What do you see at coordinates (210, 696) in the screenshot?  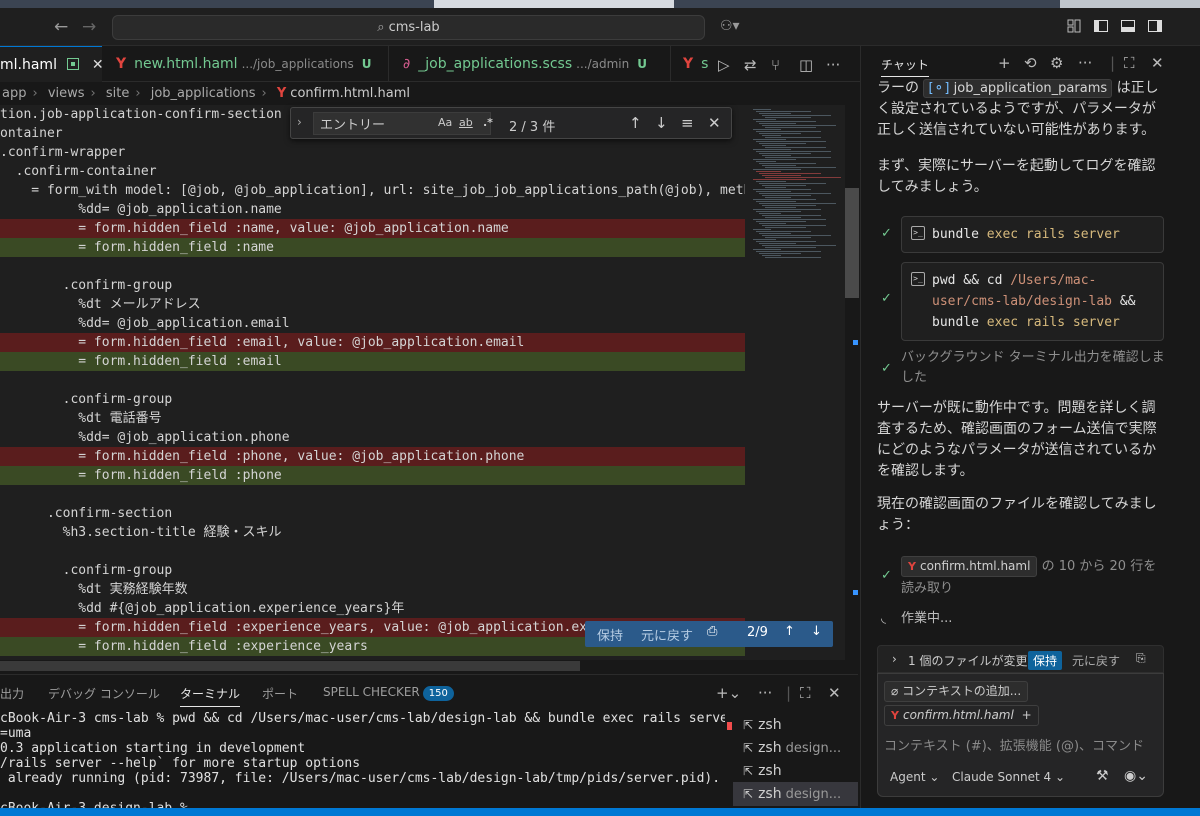 I see `panel-tab-terminal: ターミナル` at bounding box center [210, 696].